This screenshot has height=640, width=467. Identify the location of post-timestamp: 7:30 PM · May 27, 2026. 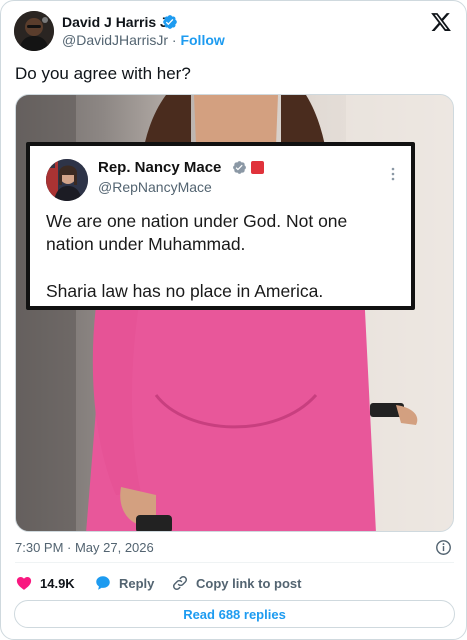
(84, 547).